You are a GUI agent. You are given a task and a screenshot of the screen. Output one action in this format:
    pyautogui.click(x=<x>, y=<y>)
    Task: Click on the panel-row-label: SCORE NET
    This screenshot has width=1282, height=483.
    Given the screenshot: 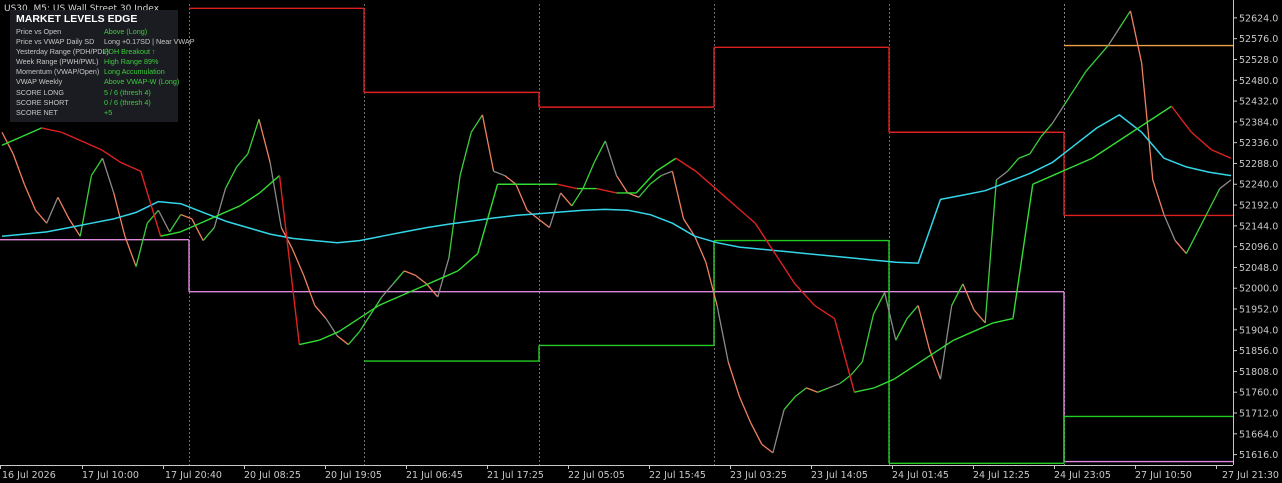 What is the action you would take?
    pyautogui.click(x=37, y=112)
    